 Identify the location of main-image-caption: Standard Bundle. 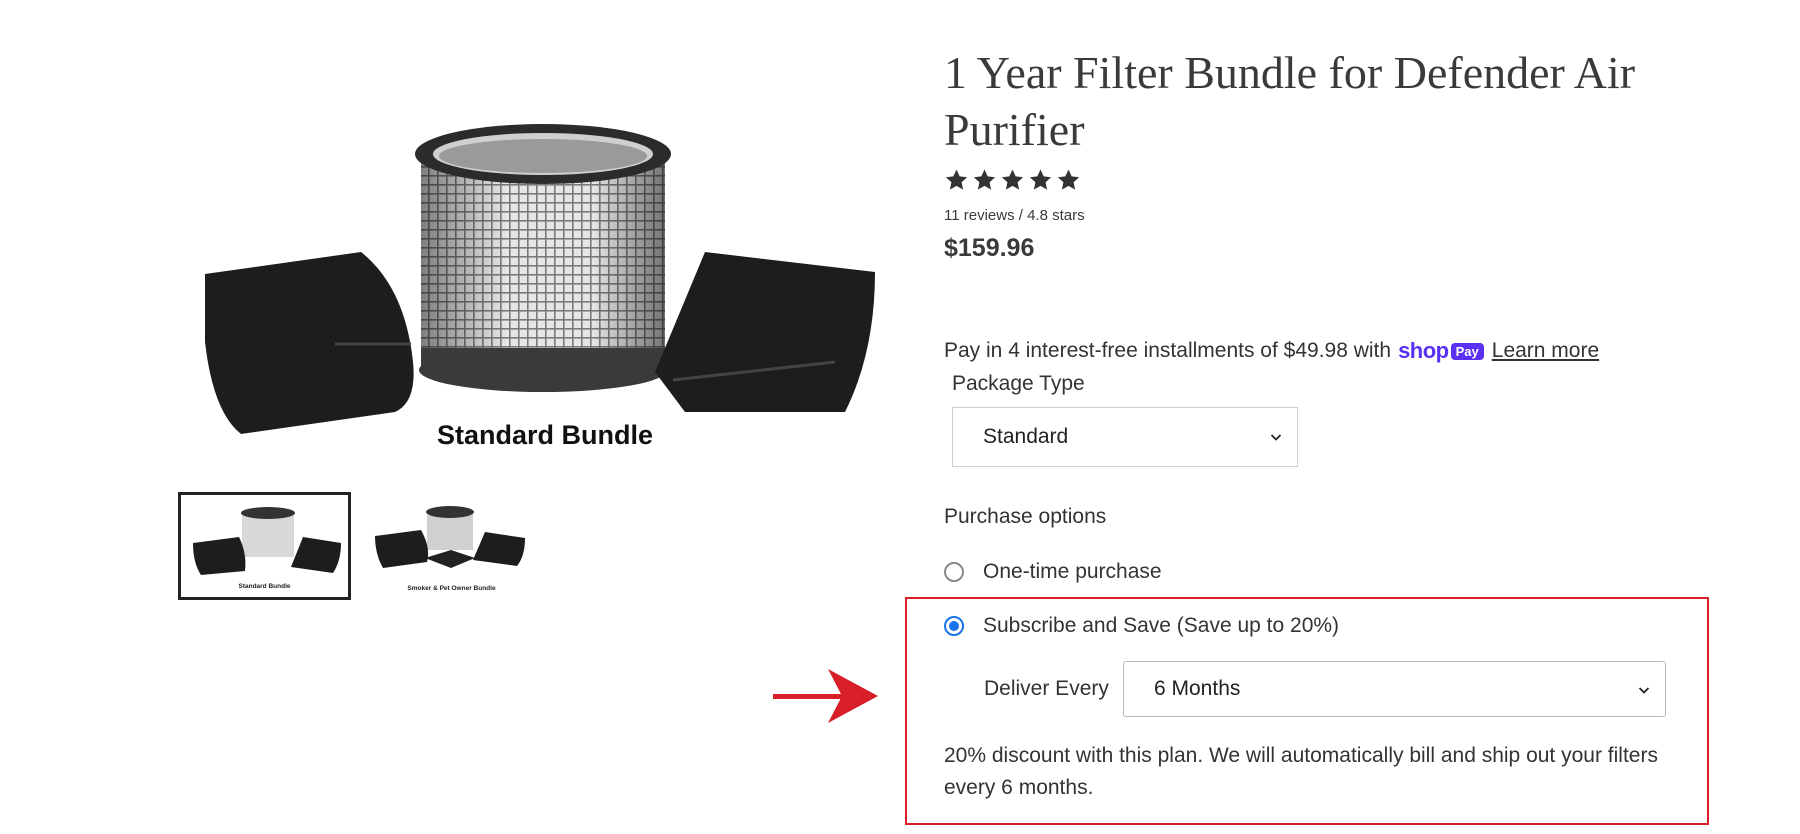
(544, 435).